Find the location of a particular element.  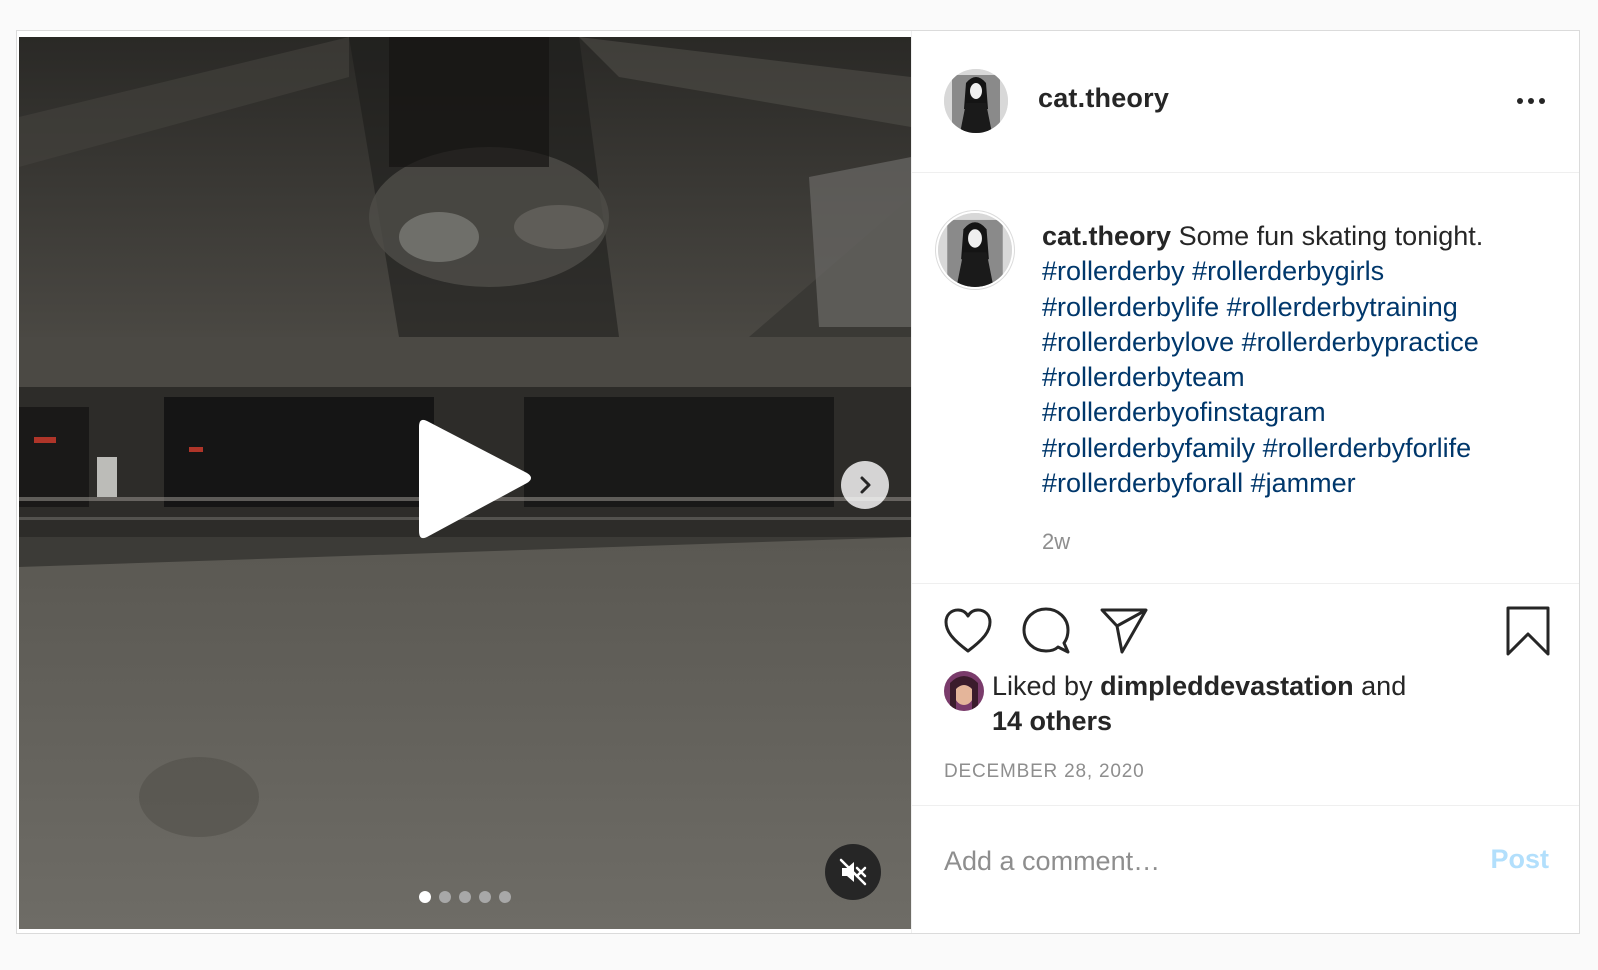

share-icon is located at coordinates (1124, 633).